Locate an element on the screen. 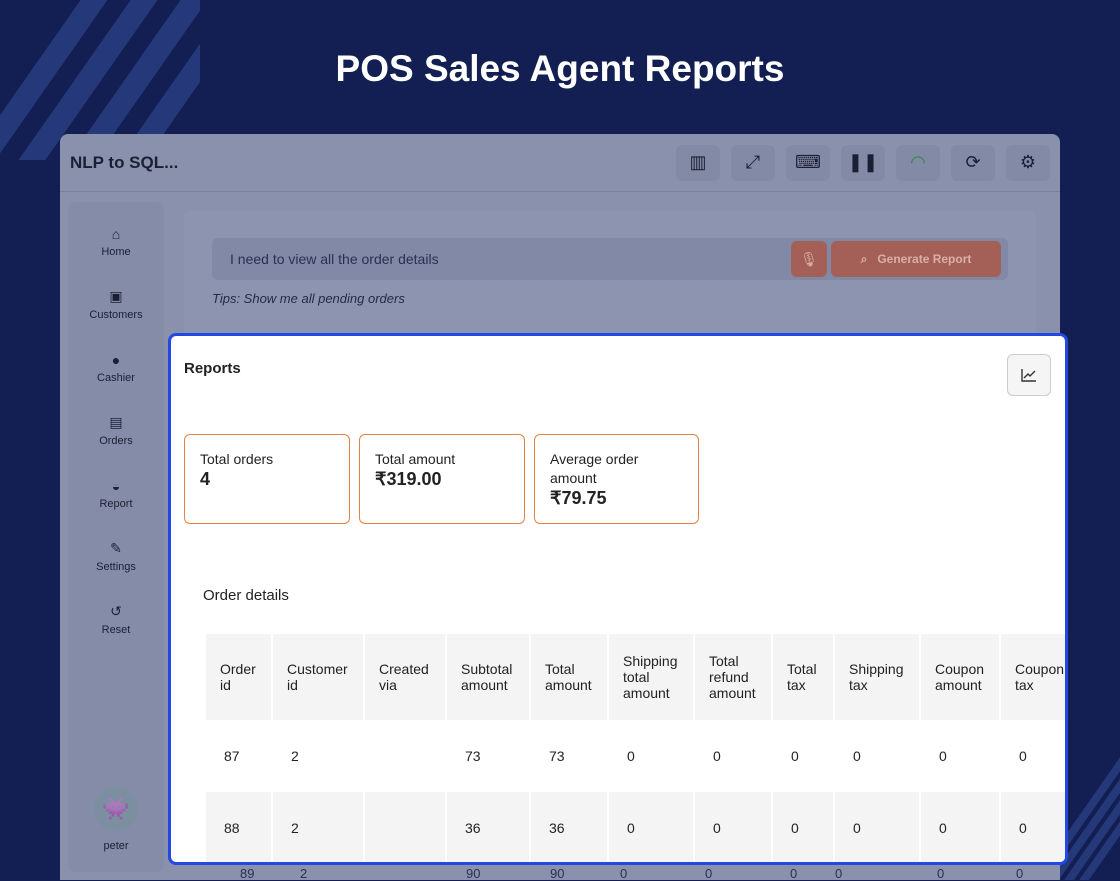 The image size is (1120, 881). sidebar-item-cashier: ● Cashier is located at coordinates (116, 367).